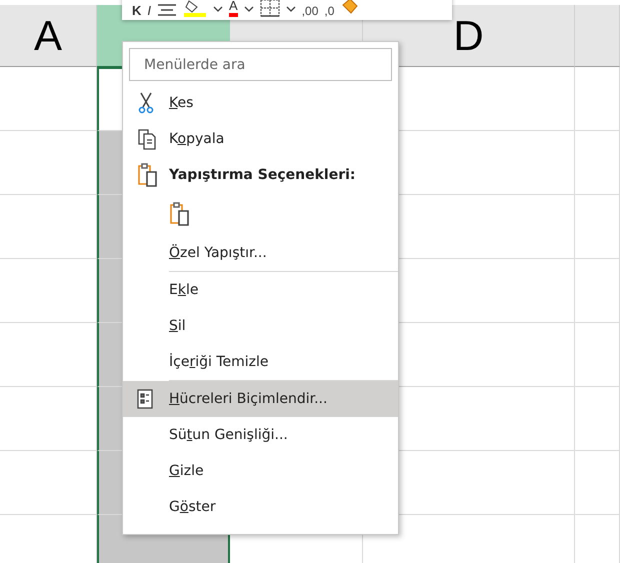 The width and height of the screenshot is (620, 563). What do you see at coordinates (310, 9) in the screenshot?
I see `decimal-button: ,00` at bounding box center [310, 9].